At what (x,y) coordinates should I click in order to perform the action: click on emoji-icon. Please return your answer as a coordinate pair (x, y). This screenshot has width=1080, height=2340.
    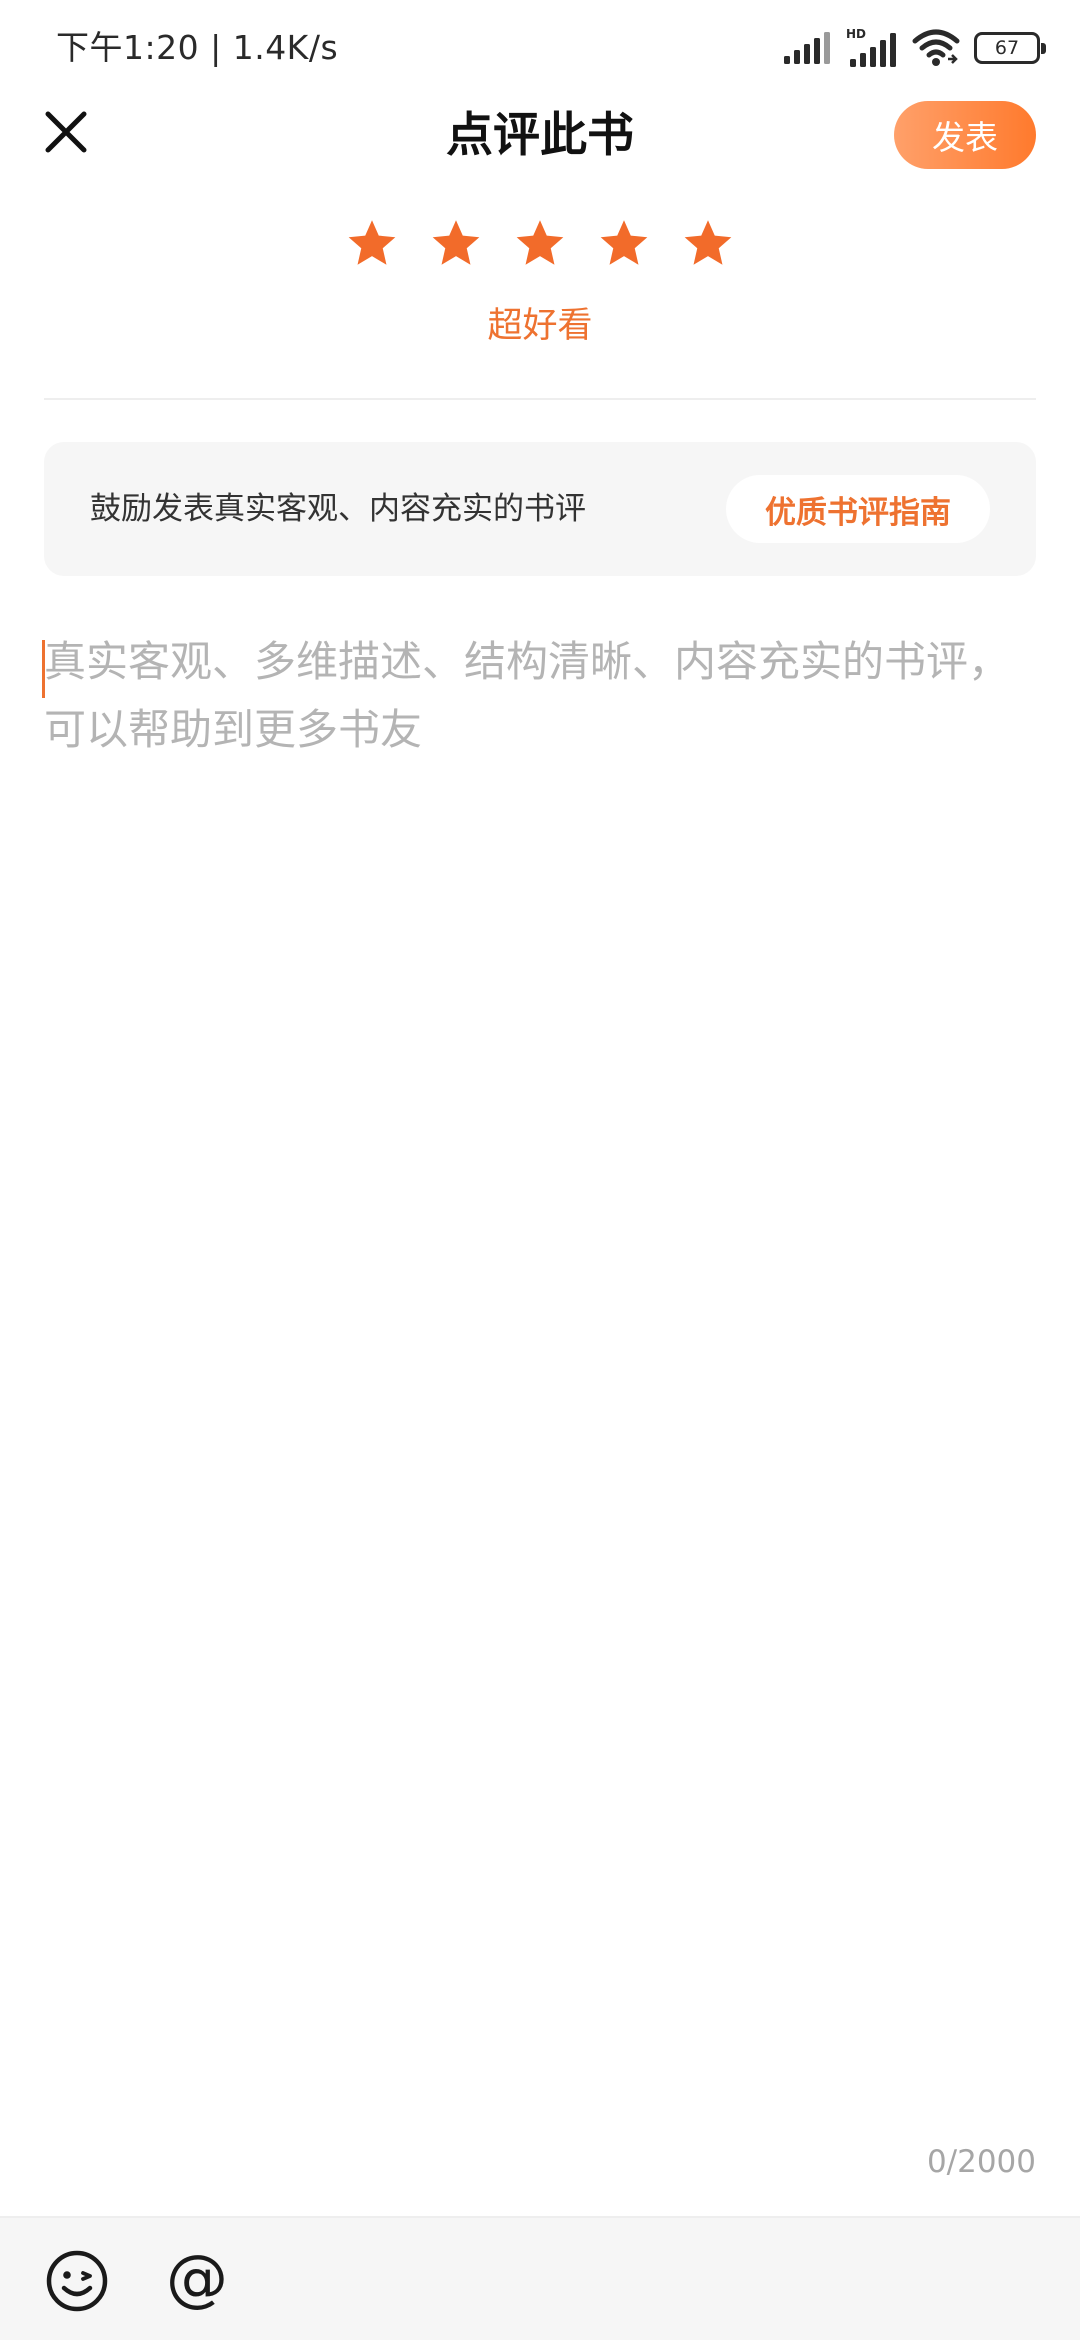
    Looking at the image, I should click on (77, 2281).